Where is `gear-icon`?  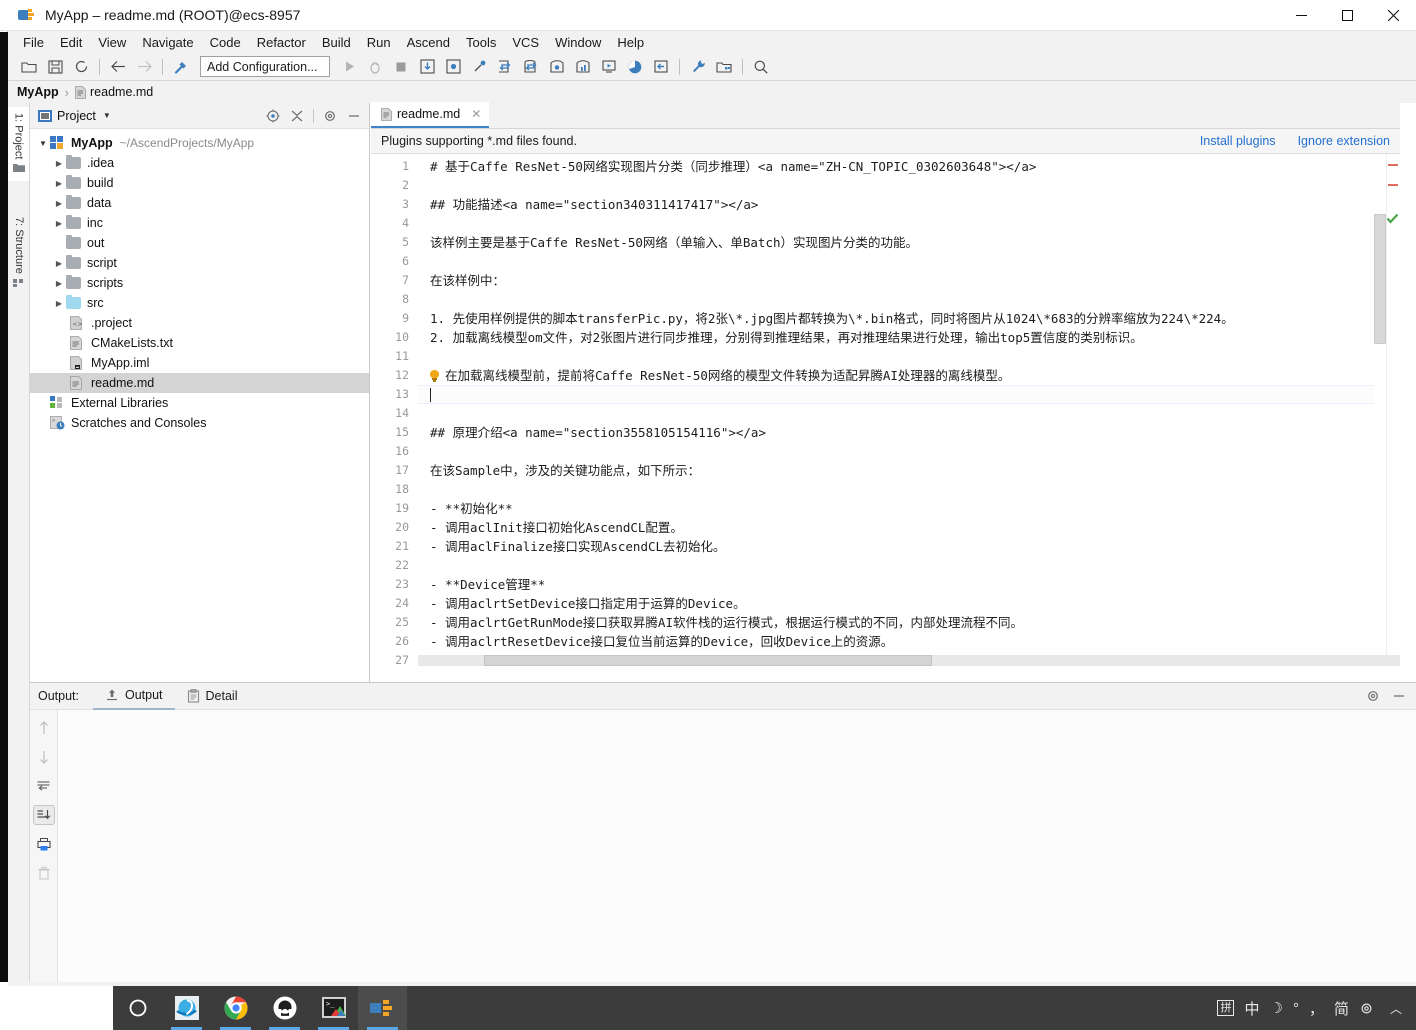 gear-icon is located at coordinates (1366, 1008).